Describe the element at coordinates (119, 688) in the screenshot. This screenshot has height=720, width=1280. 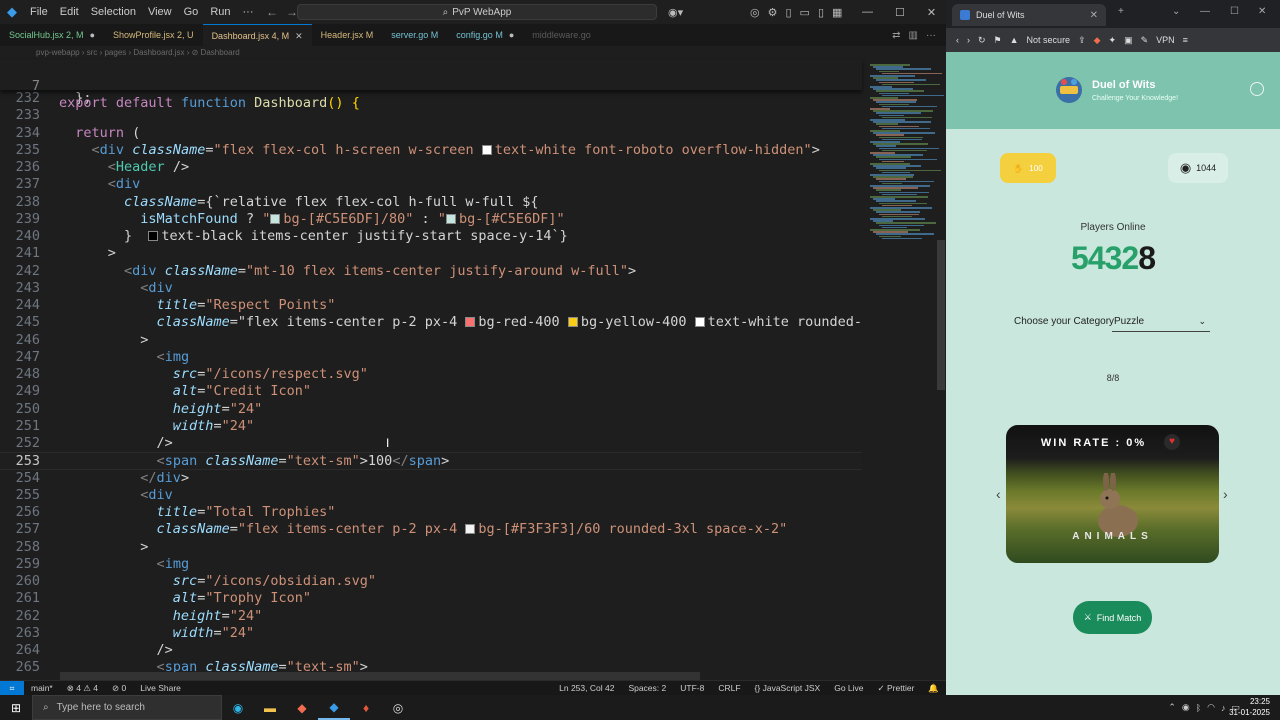
I see `ports-count: ⊘ 0` at that location.